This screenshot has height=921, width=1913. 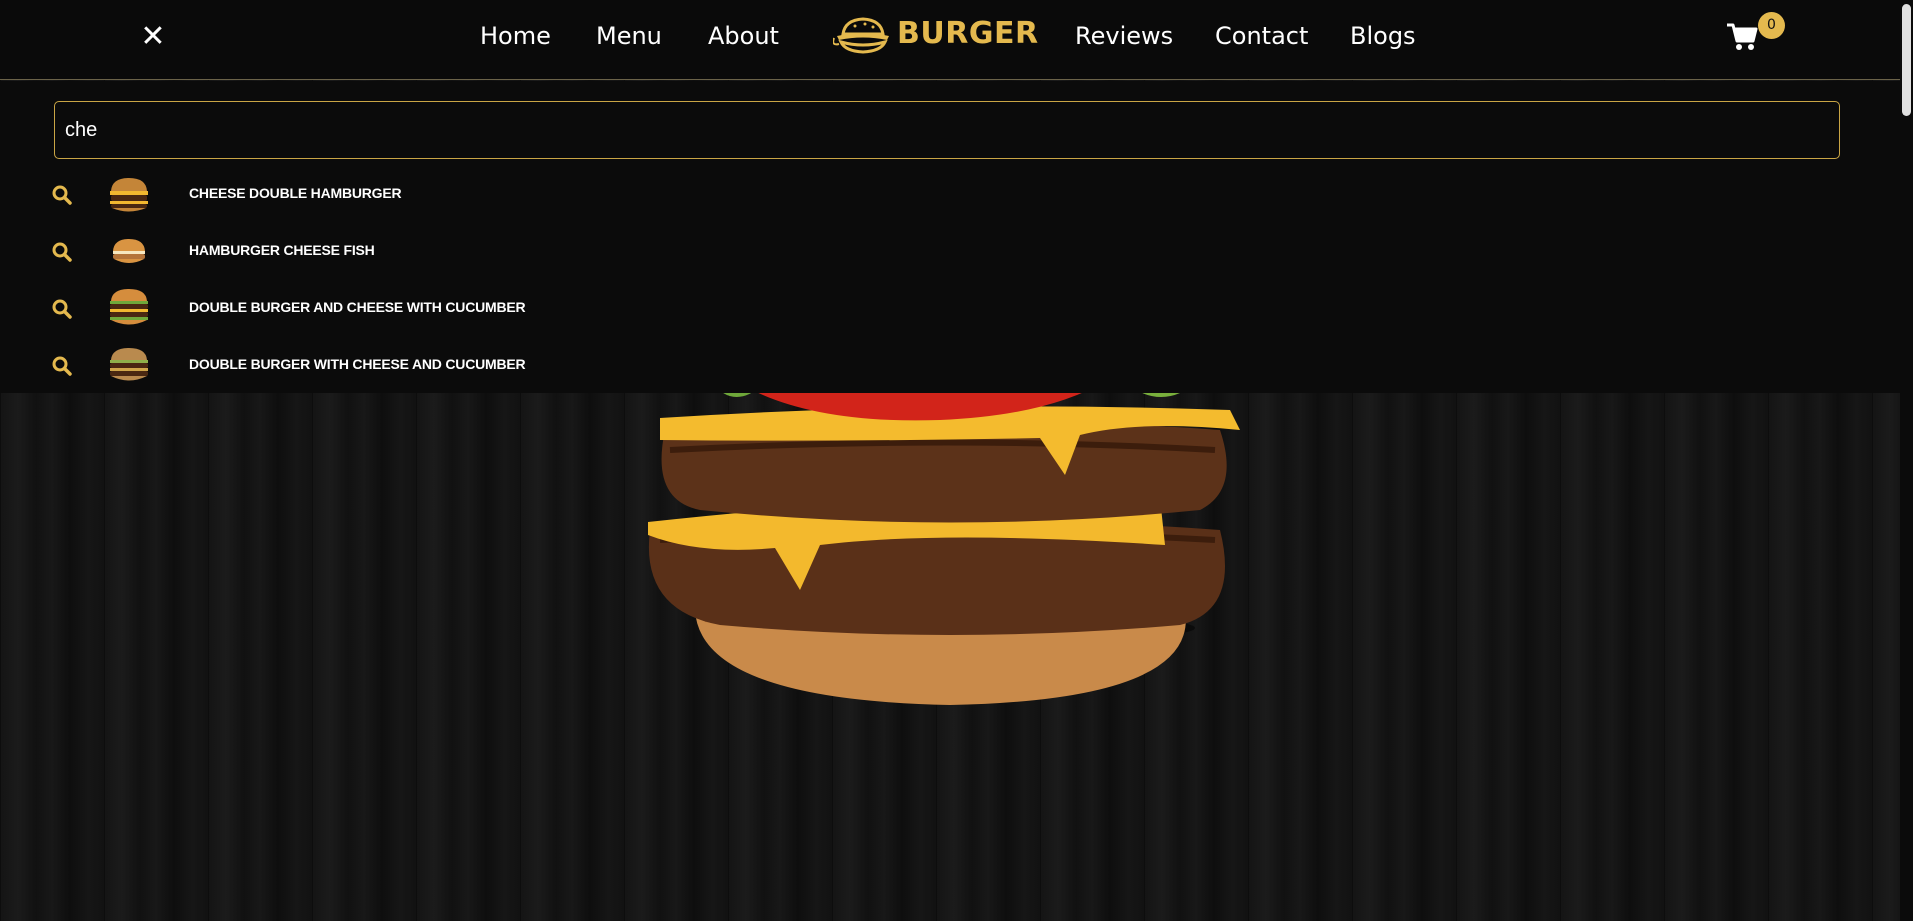 I want to click on site-logo: BURGER, so click(x=935, y=35).